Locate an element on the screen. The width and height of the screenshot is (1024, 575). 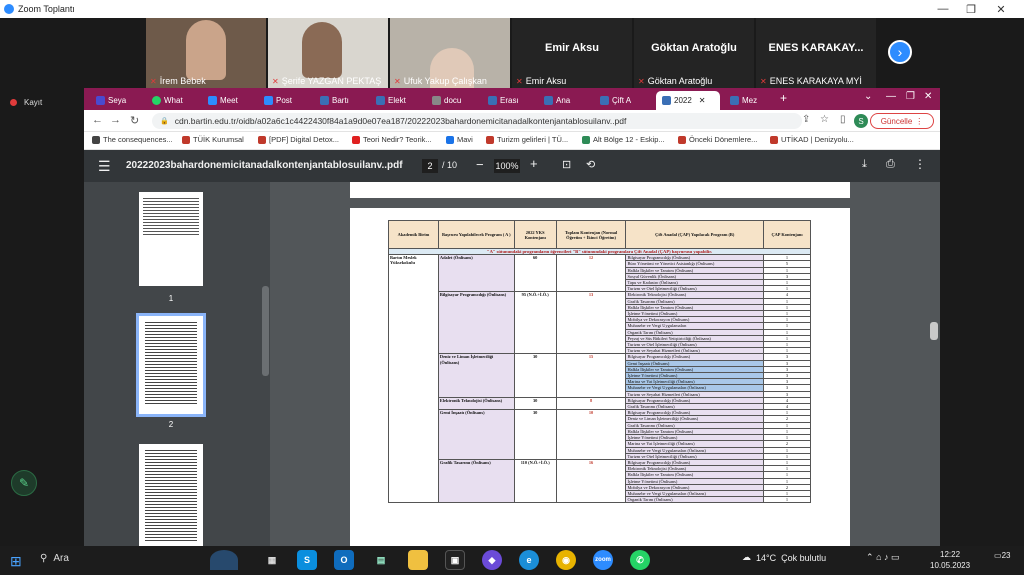
browser-tab: Meet is located at coordinates (229, 100).